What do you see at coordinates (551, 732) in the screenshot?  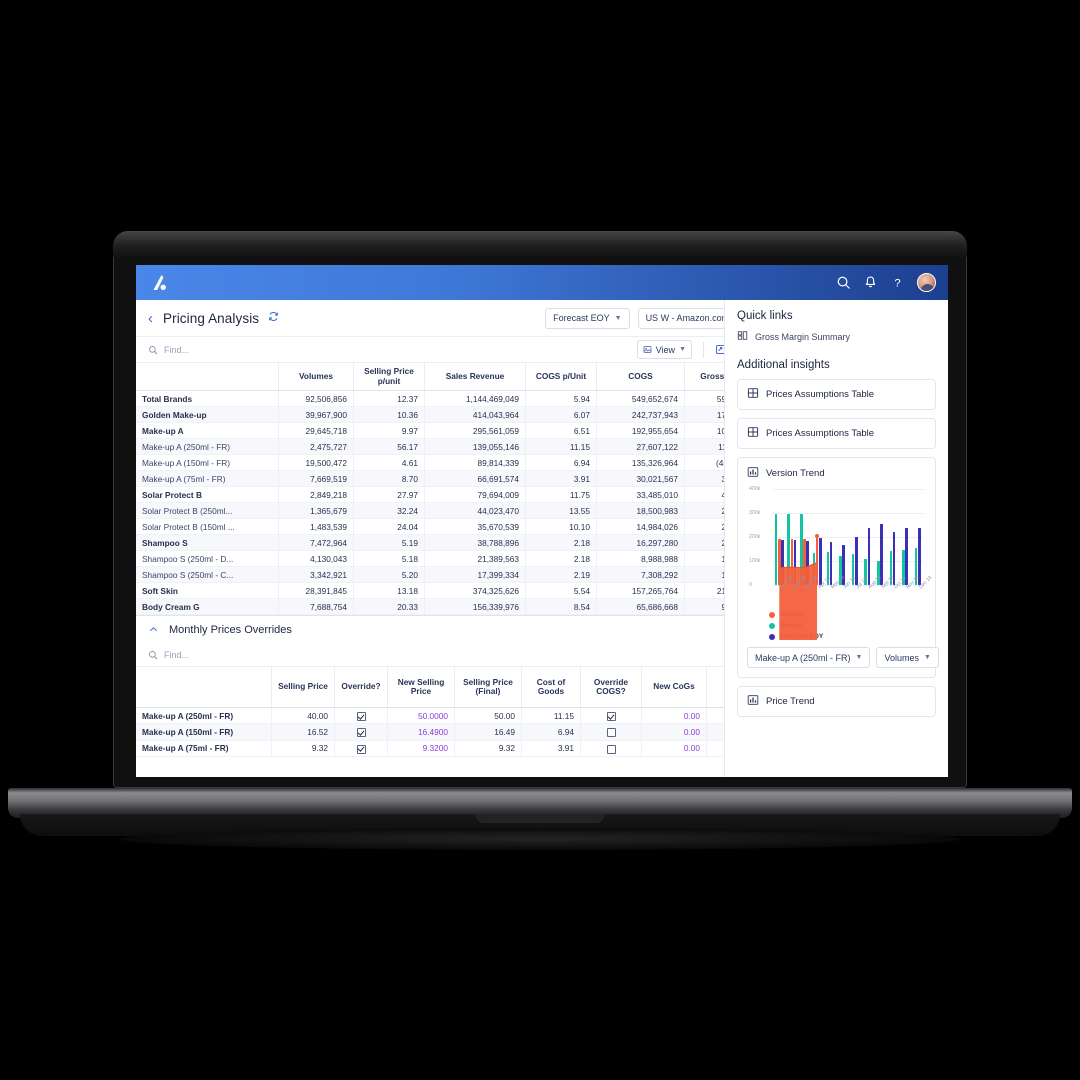 I see `overrides-cell: 6.94` at bounding box center [551, 732].